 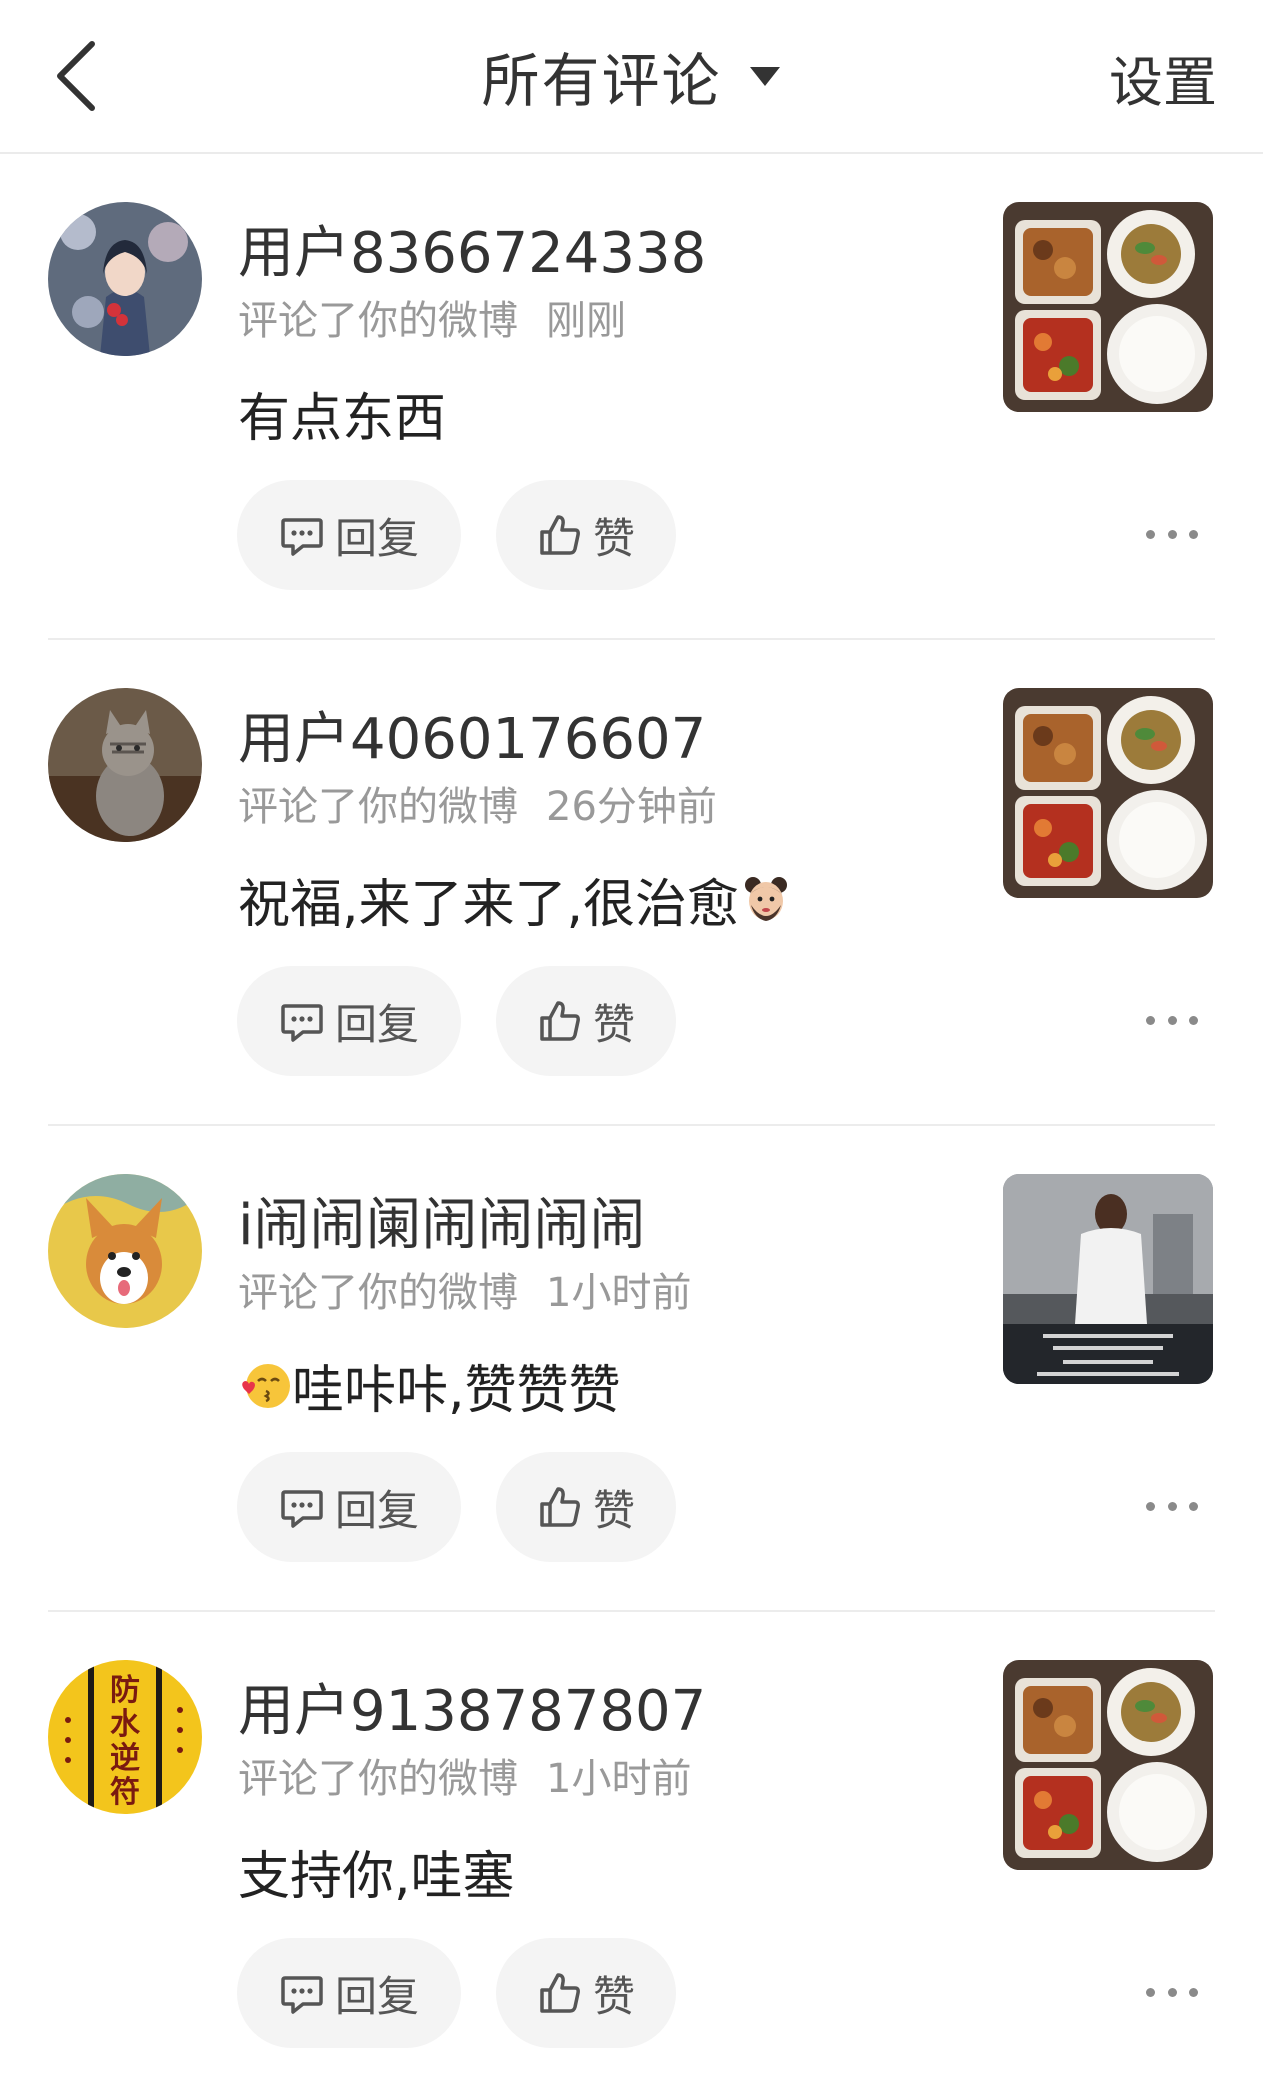 What do you see at coordinates (266, 1385) in the screenshot?
I see `kissing-face-emoji` at bounding box center [266, 1385].